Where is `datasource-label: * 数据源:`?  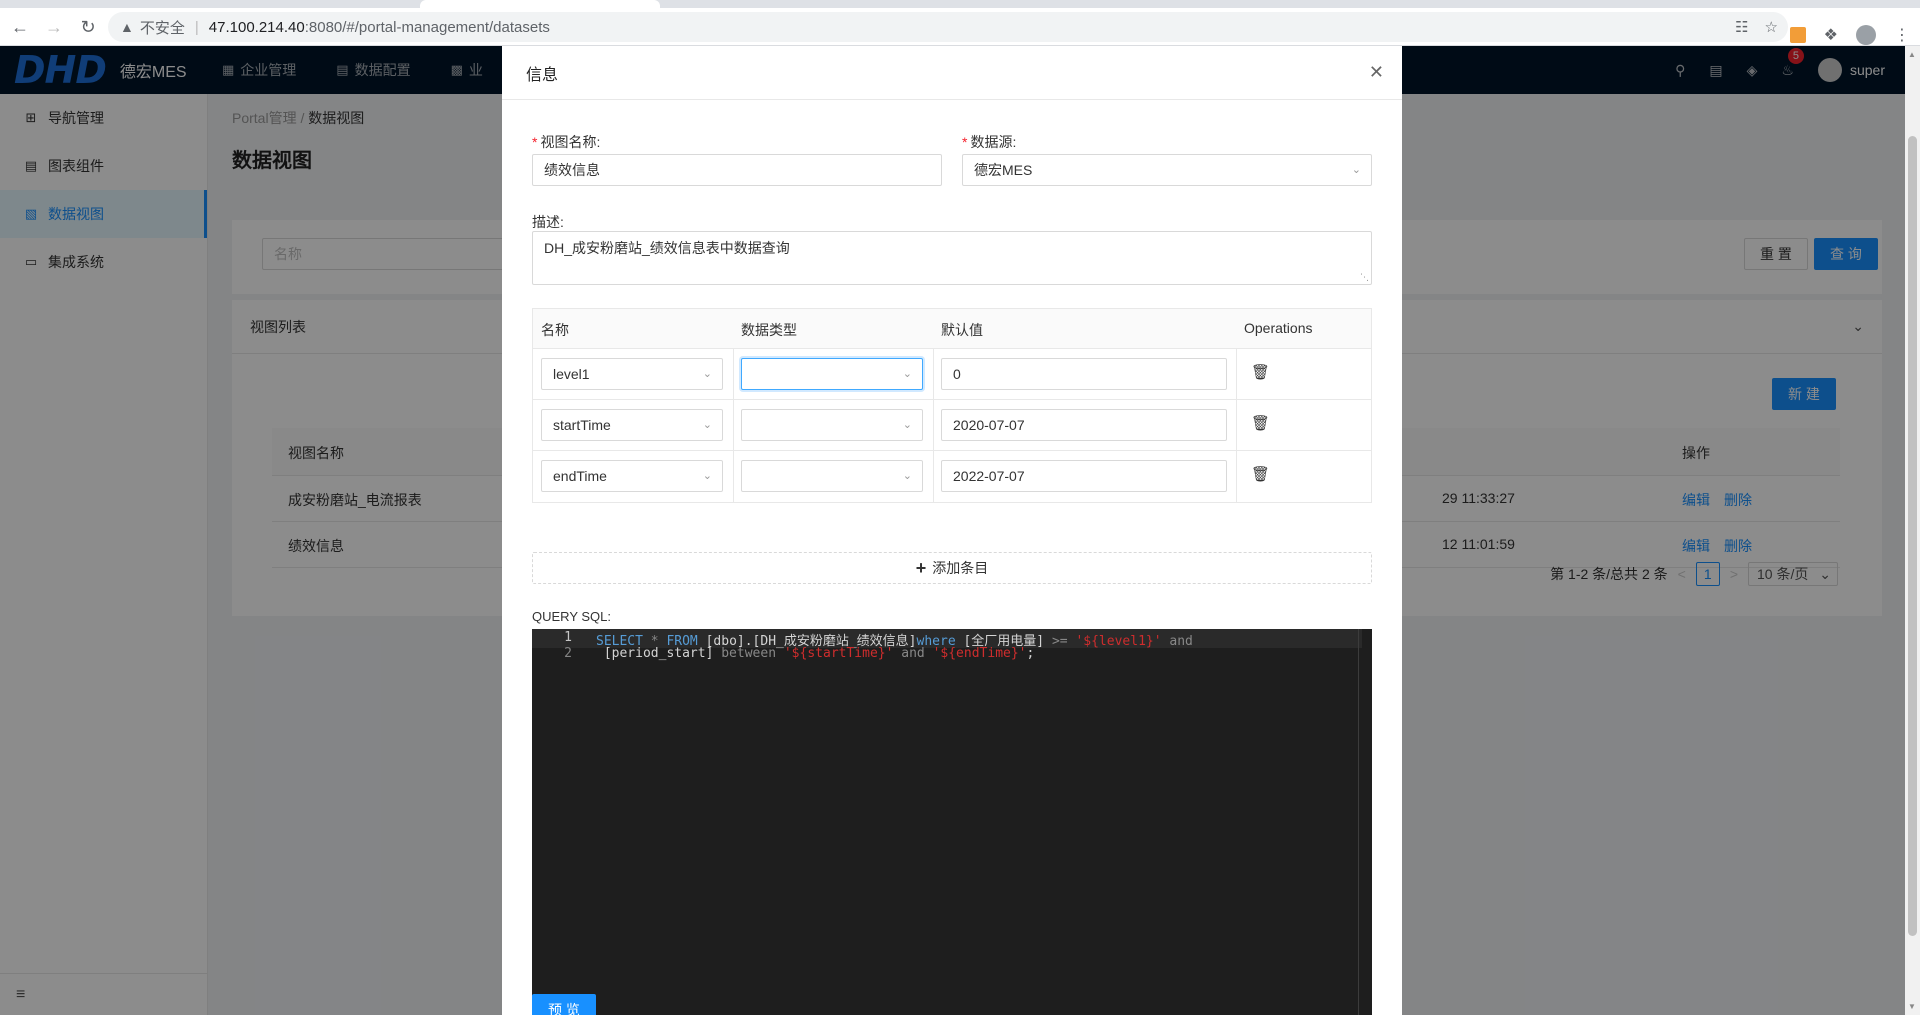
datasource-label: * 数据源: is located at coordinates (989, 142).